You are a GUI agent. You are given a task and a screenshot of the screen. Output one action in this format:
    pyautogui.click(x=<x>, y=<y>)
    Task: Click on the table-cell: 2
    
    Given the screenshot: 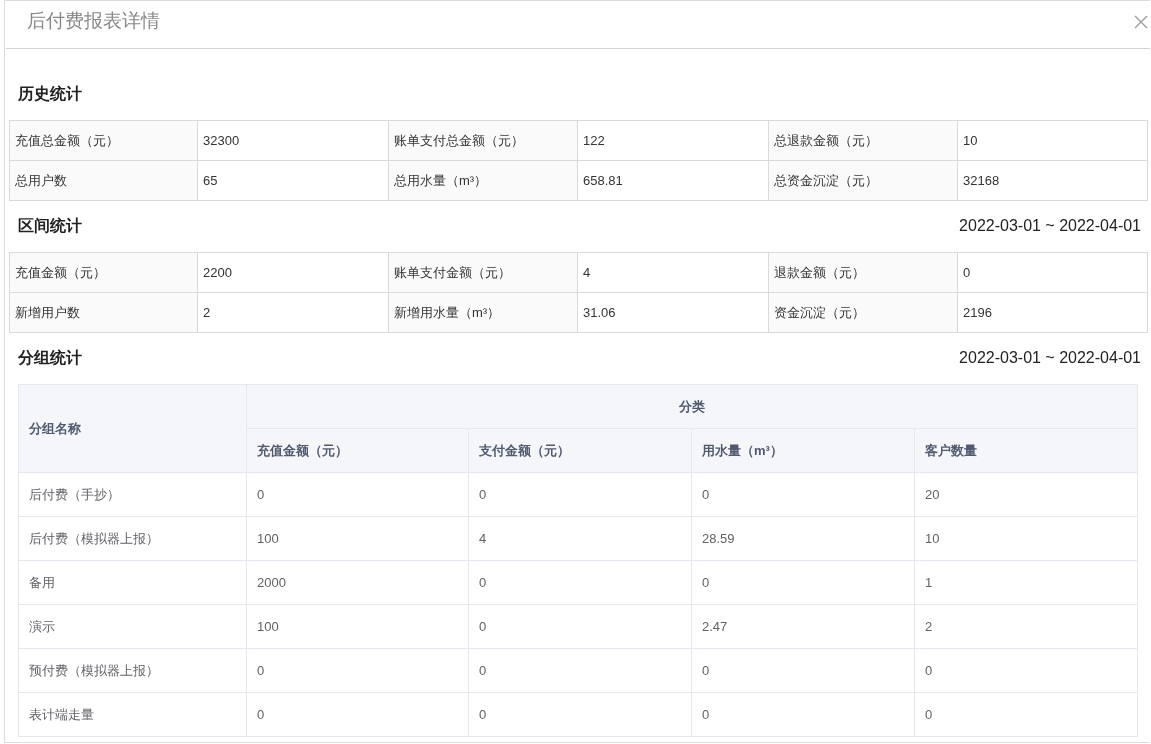 What is the action you would take?
    pyautogui.click(x=1026, y=626)
    